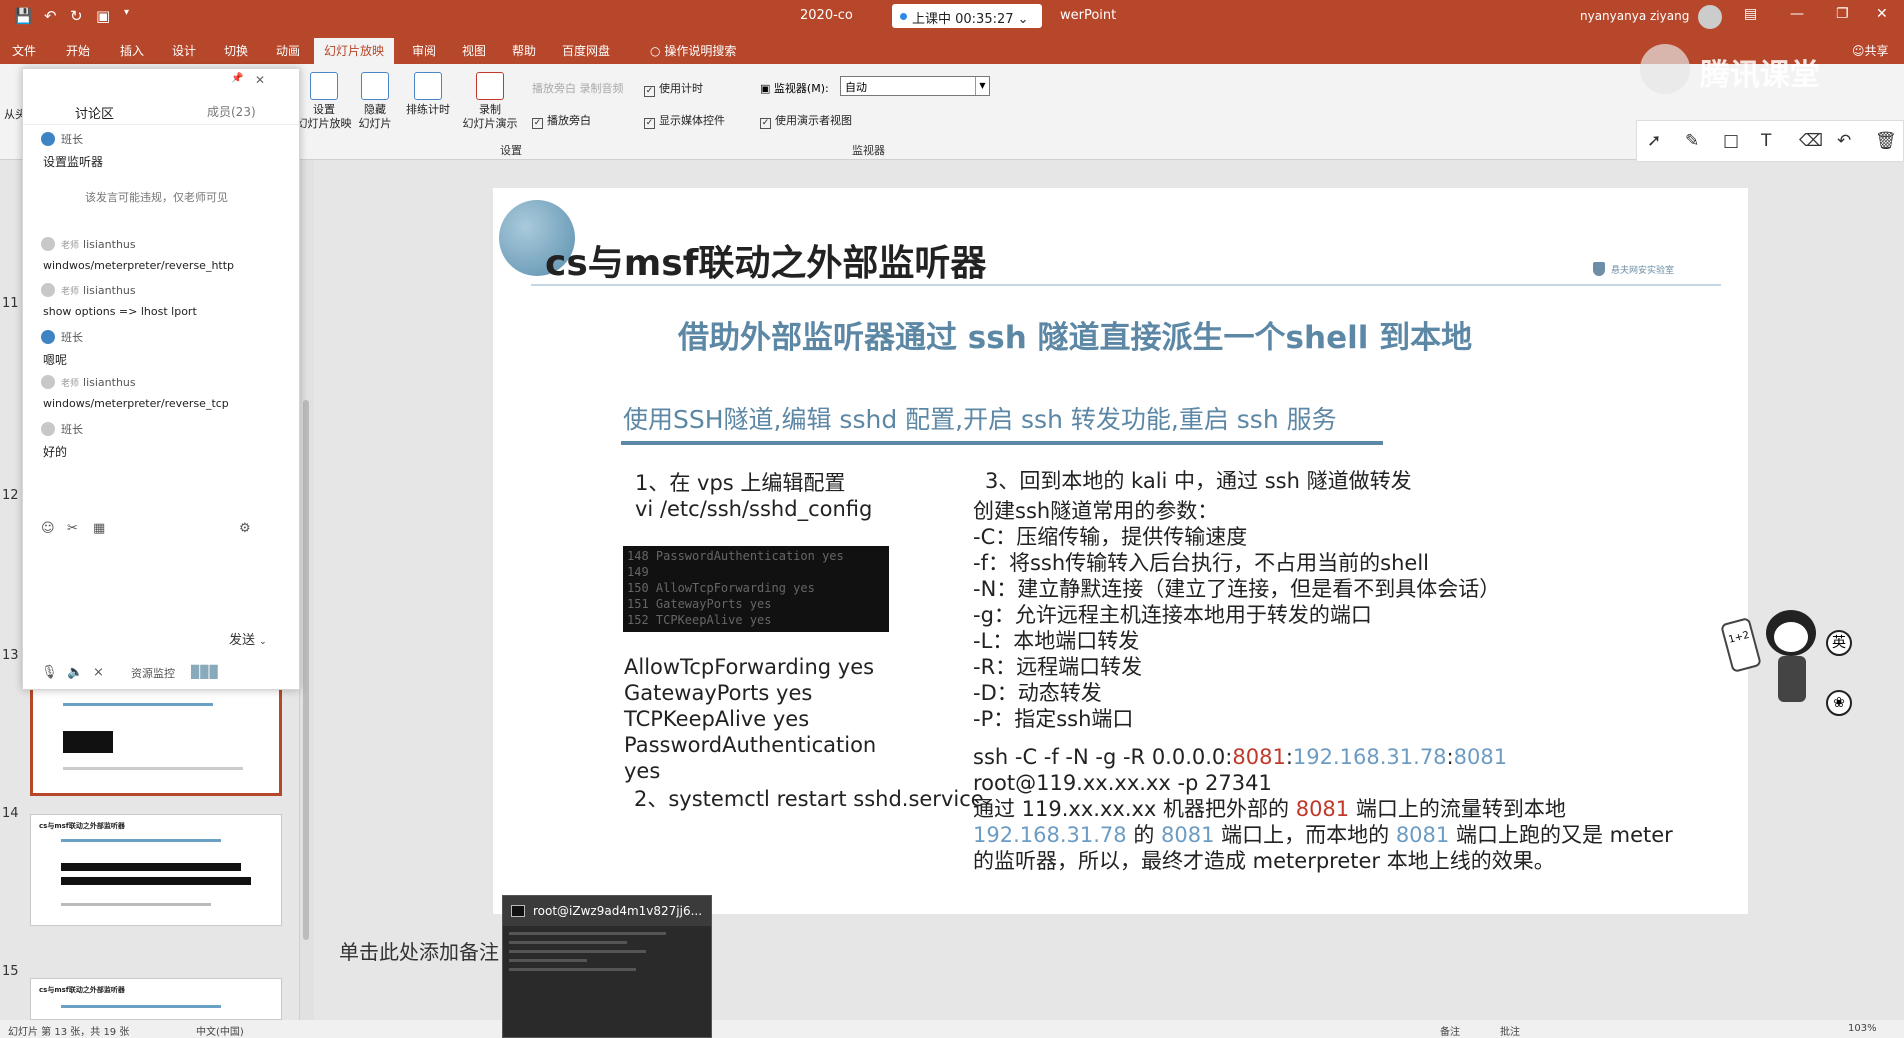  I want to click on presenter-view-checkbox: ✓ 使用演示者视图, so click(806, 120).